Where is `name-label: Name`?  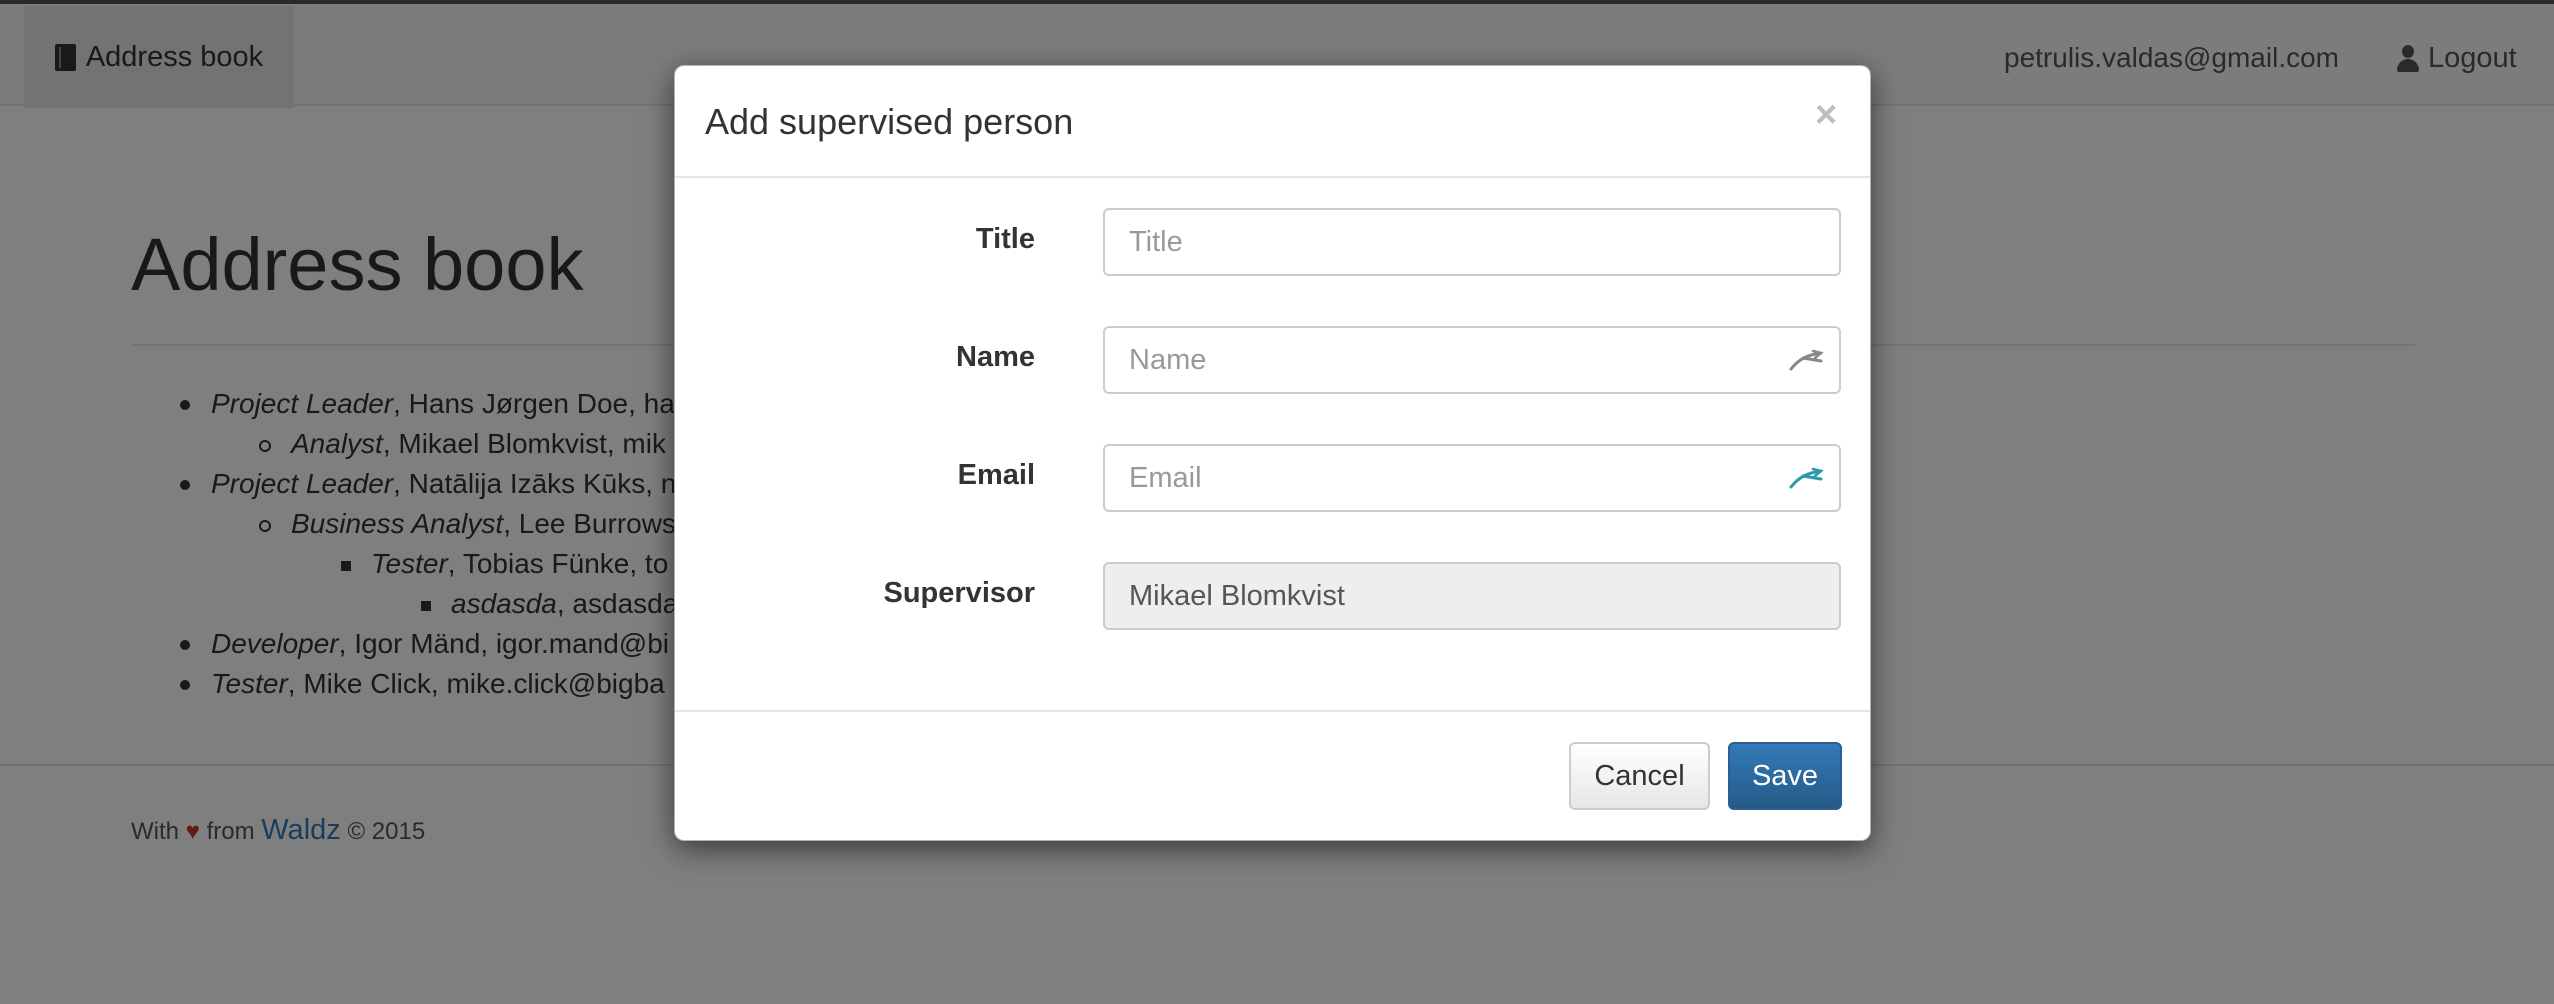 name-label: Name is located at coordinates (995, 357).